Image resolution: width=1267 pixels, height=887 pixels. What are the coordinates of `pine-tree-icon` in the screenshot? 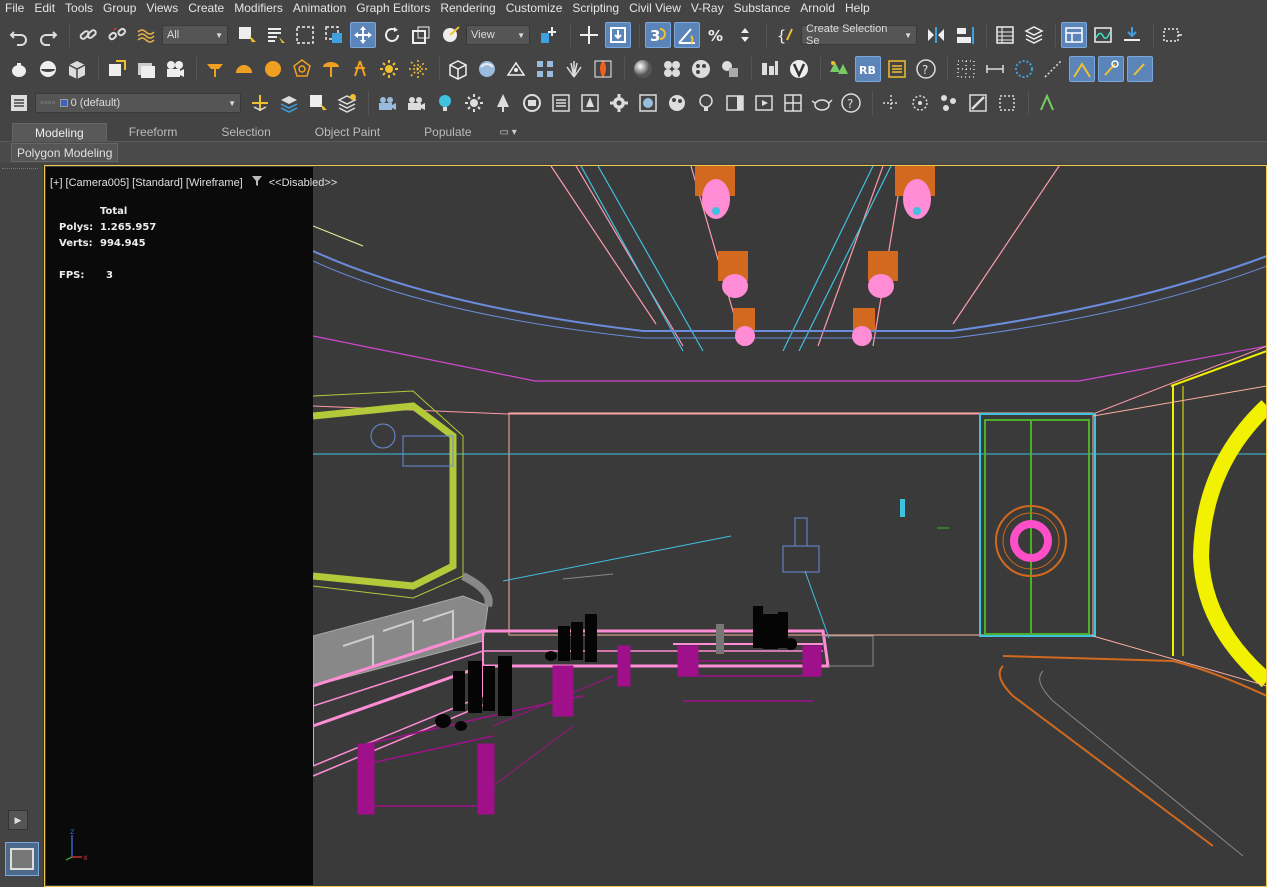 It's located at (590, 103).